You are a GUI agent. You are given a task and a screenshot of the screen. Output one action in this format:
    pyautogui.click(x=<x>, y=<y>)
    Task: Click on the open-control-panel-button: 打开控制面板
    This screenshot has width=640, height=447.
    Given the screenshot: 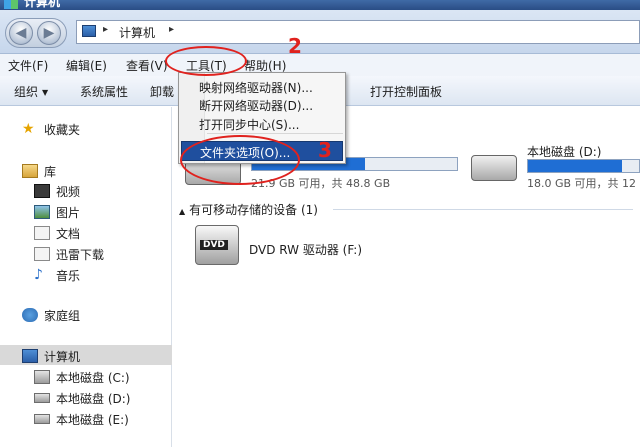 What is the action you would take?
    pyautogui.click(x=406, y=91)
    